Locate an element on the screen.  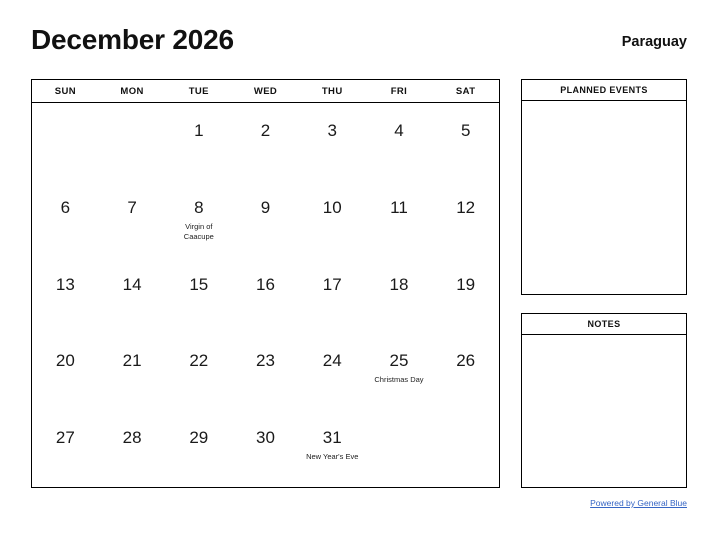
day-number: 4 is located at coordinates (399, 130).